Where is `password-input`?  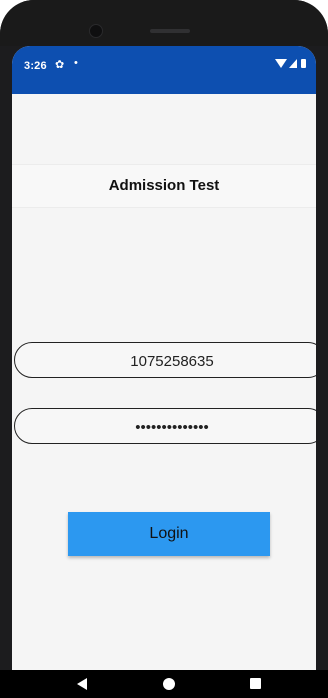 password-input is located at coordinates (165, 427).